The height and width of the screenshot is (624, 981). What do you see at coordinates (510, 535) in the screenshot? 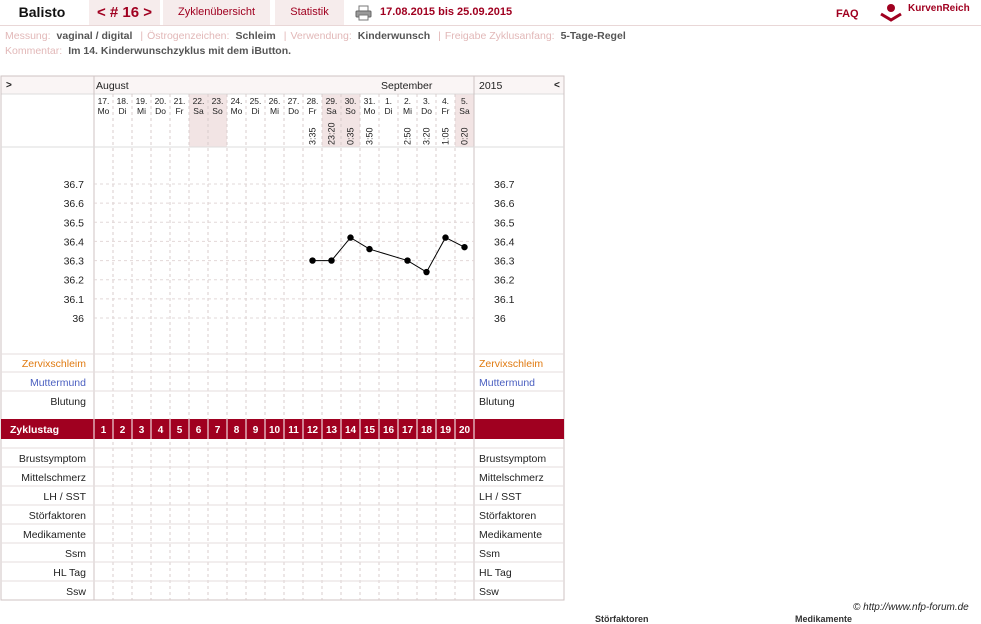
I see `symptom-label-right: Medikamente` at bounding box center [510, 535].